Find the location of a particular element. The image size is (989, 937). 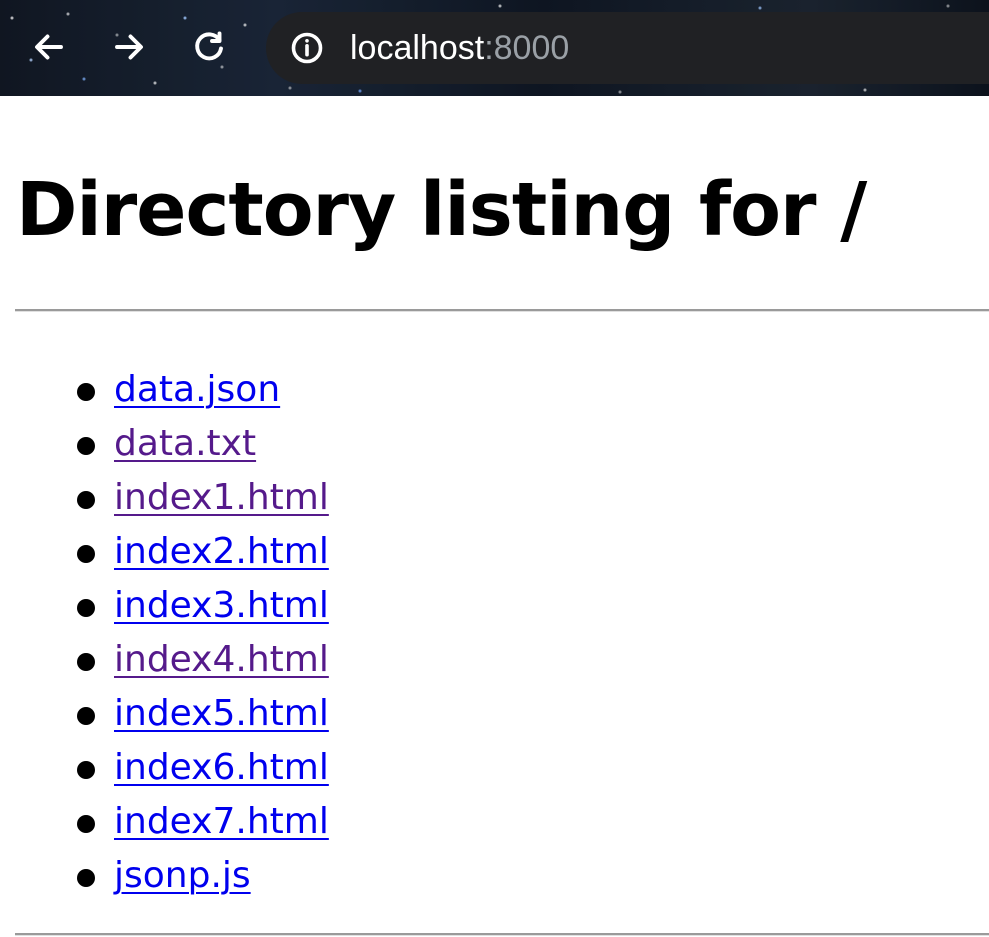

address-bar: localhost:8000 is located at coordinates (627, 48).